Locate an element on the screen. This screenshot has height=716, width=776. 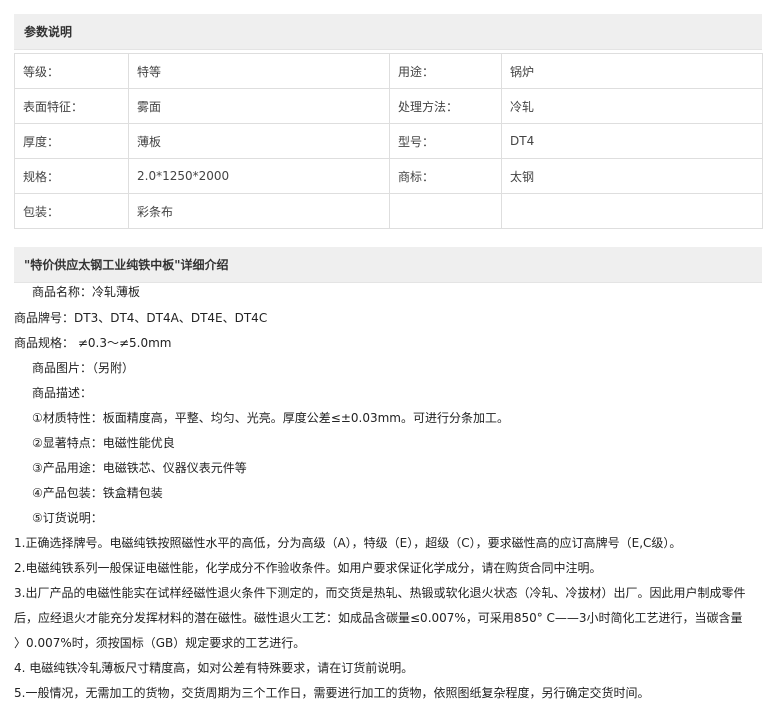
params-section-title: 参数说明 is located at coordinates (388, 32).